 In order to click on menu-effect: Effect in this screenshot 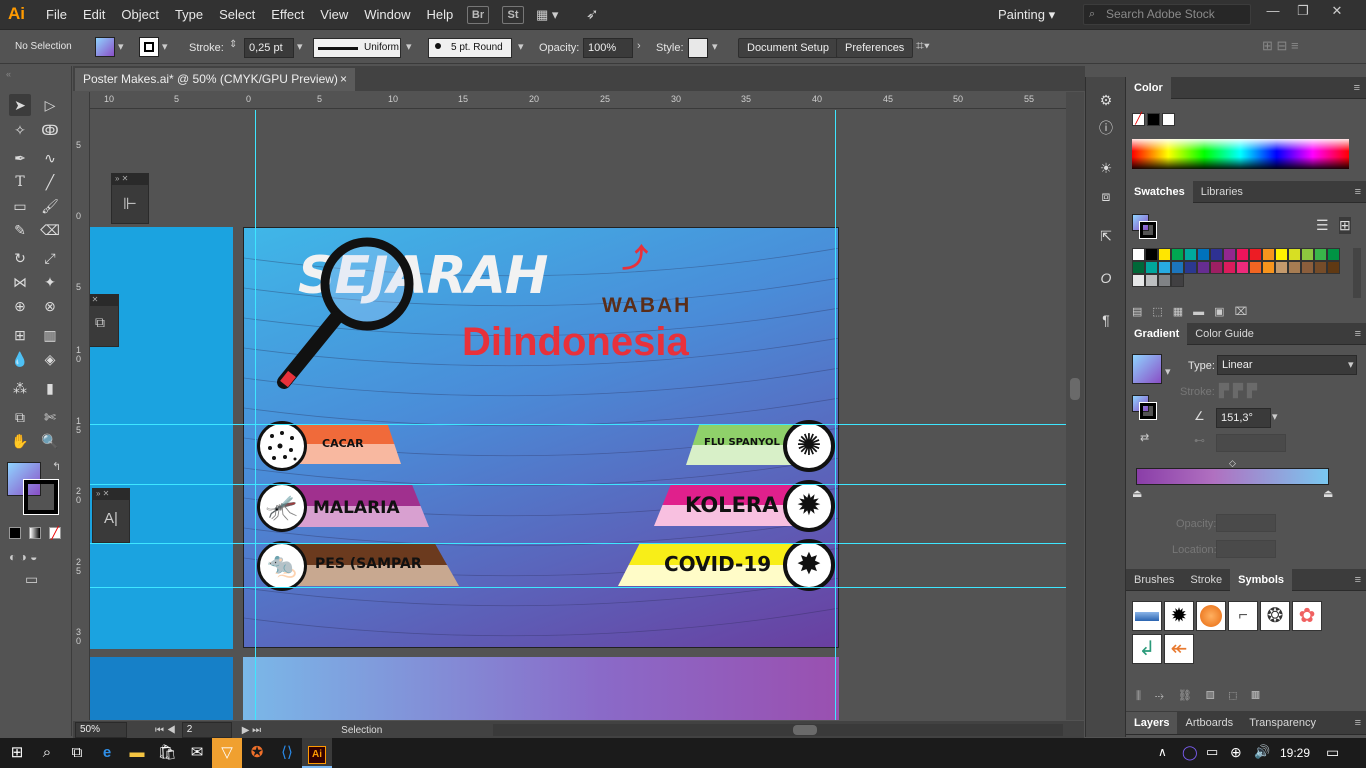, I will do `click(287, 15)`.